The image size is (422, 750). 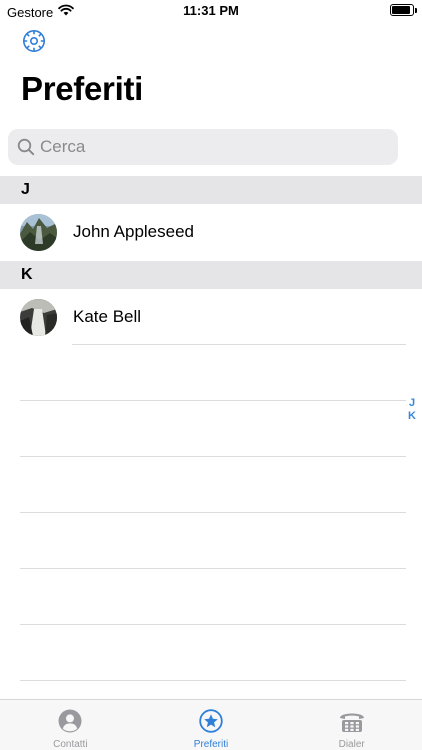 I want to click on tab-label: Dialer, so click(x=351, y=744).